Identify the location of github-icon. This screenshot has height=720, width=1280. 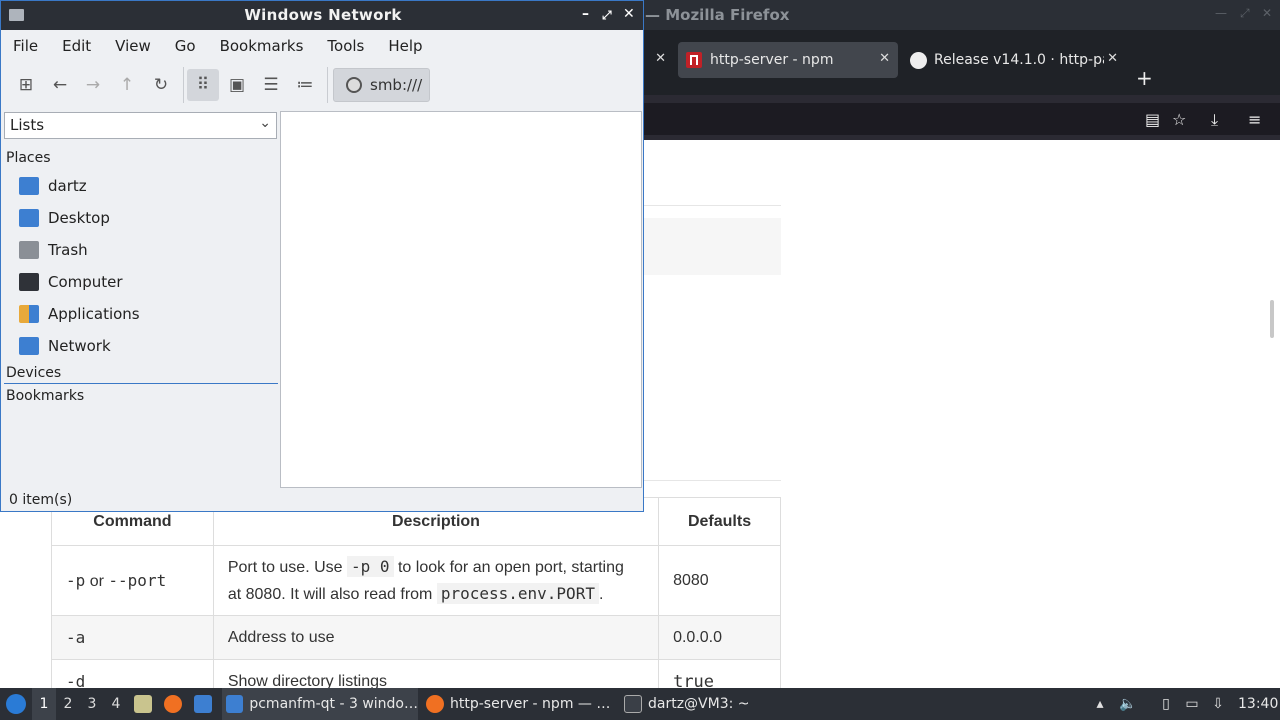
(918, 60).